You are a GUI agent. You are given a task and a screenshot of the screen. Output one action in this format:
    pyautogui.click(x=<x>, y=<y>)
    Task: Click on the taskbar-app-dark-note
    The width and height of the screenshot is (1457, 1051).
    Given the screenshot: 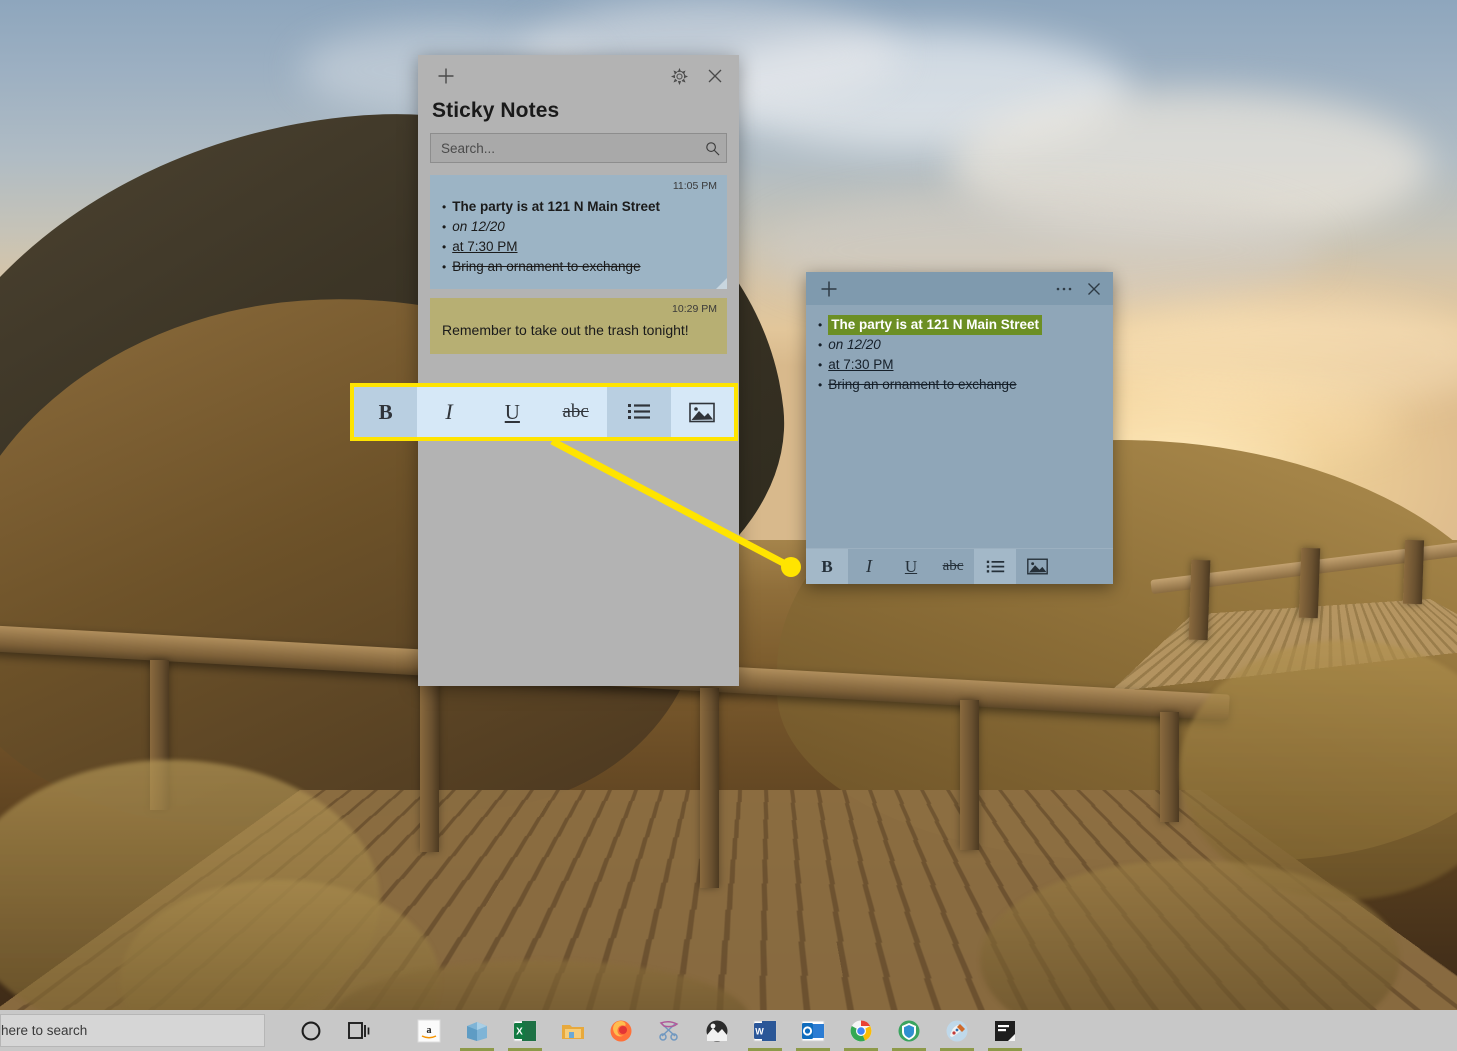 What is the action you would take?
    pyautogui.click(x=1005, y=1030)
    